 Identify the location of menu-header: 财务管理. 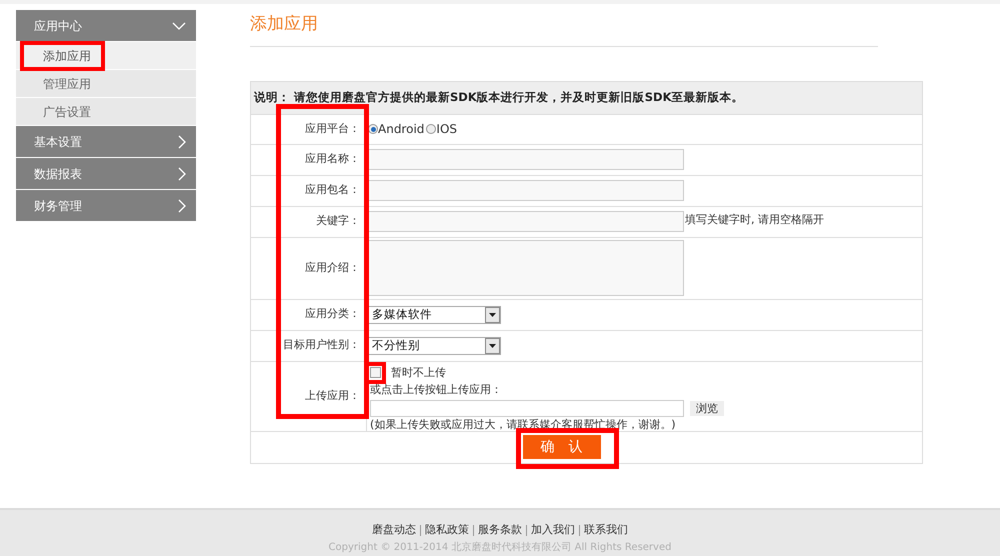
(106, 205).